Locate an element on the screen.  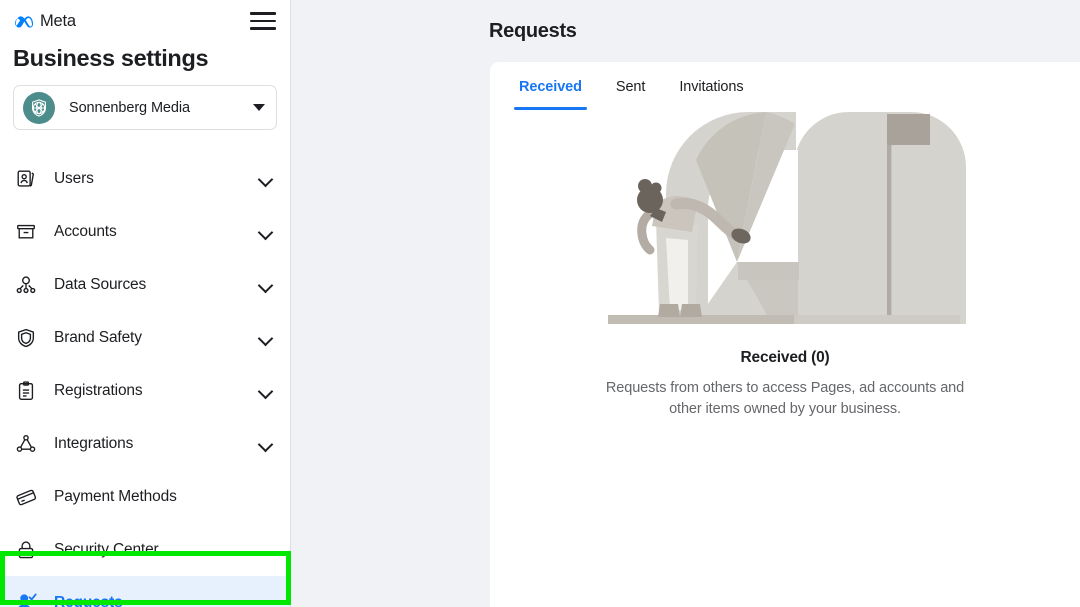
business-avatar-globe-icon is located at coordinates (39, 107).